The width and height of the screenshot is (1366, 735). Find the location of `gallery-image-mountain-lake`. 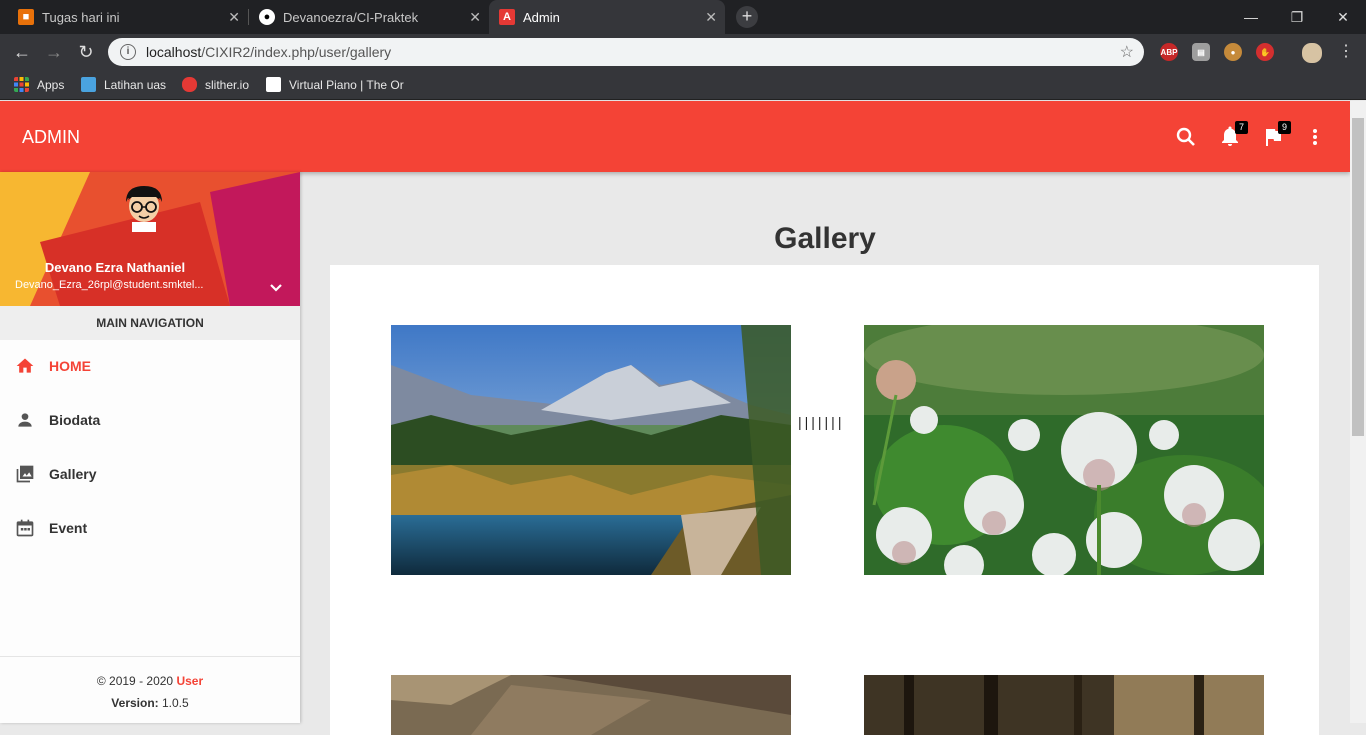

gallery-image-mountain-lake is located at coordinates (591, 450).